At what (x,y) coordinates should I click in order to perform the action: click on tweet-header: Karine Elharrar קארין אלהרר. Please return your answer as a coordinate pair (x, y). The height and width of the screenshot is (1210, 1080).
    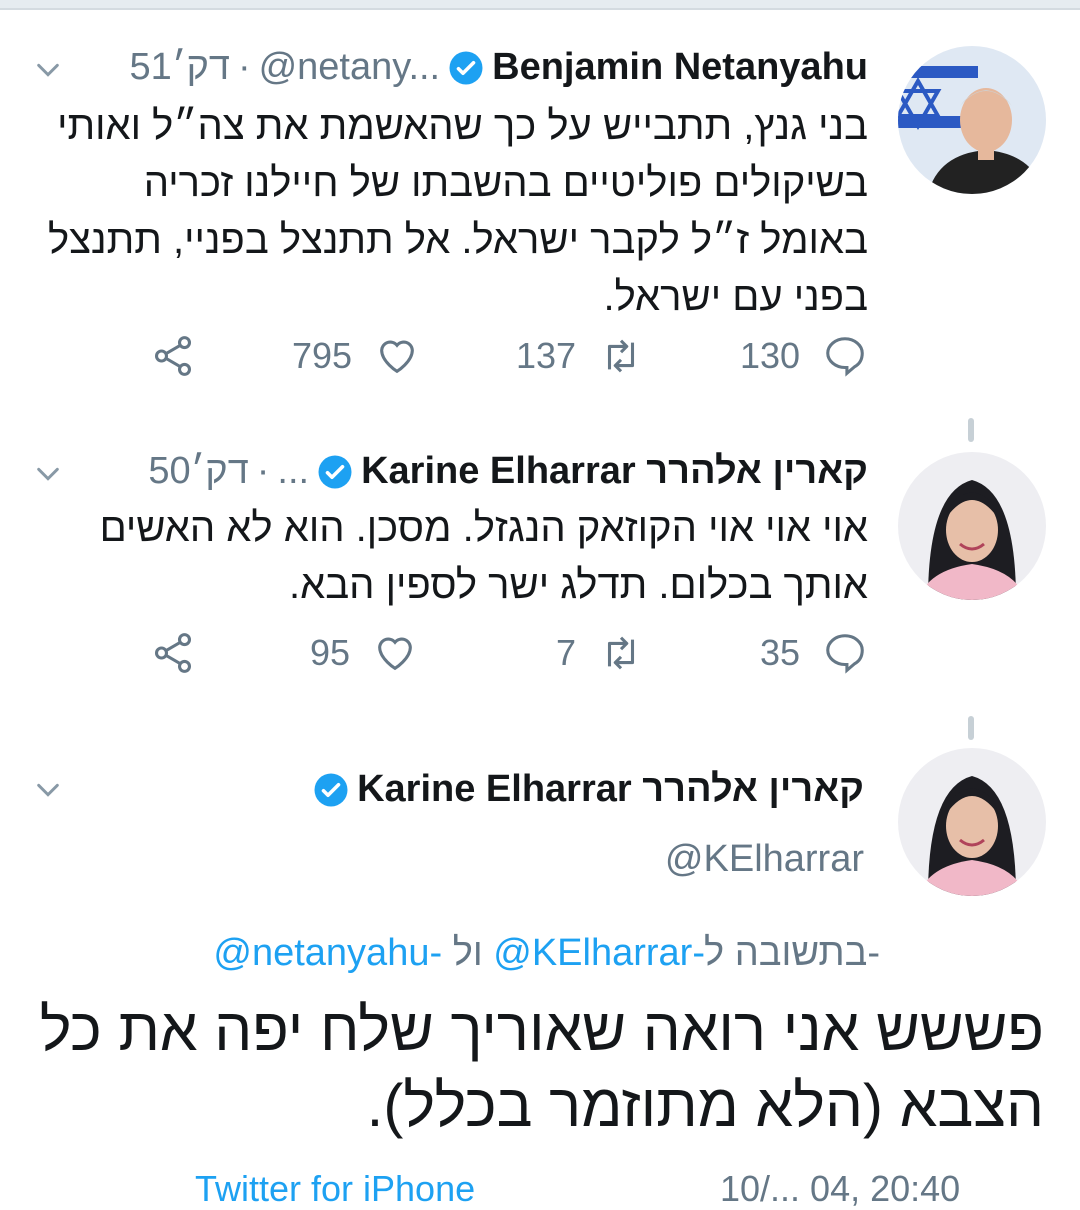
    Looking at the image, I should click on (584, 789).